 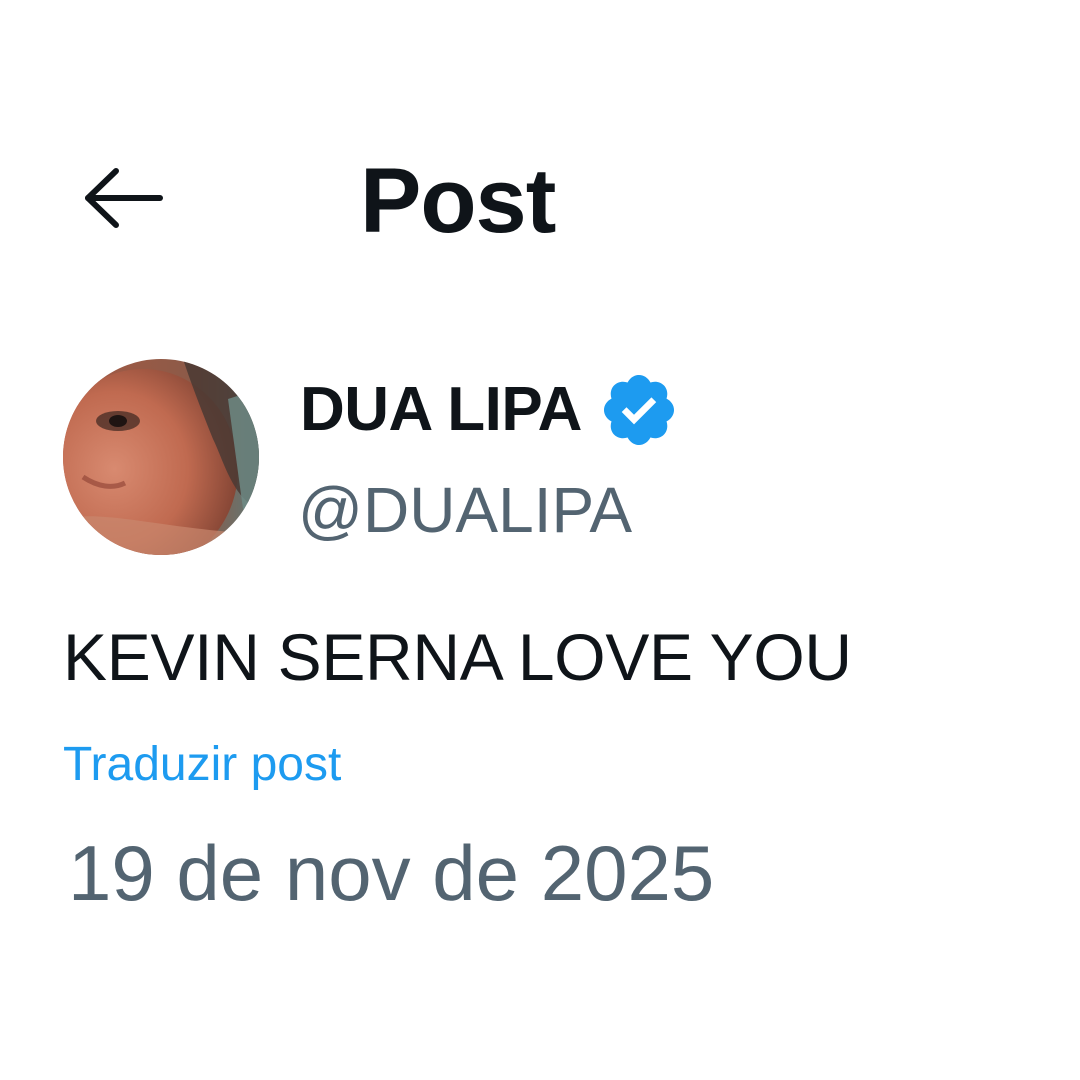 I want to click on author-display-name: DUA LIPA, so click(x=441, y=410).